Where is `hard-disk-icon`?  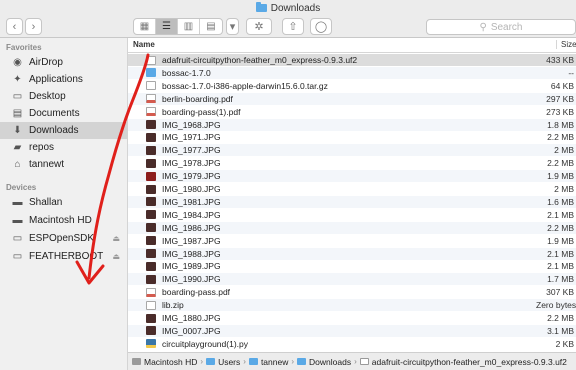
hard-disk-icon is located at coordinates (136, 361).